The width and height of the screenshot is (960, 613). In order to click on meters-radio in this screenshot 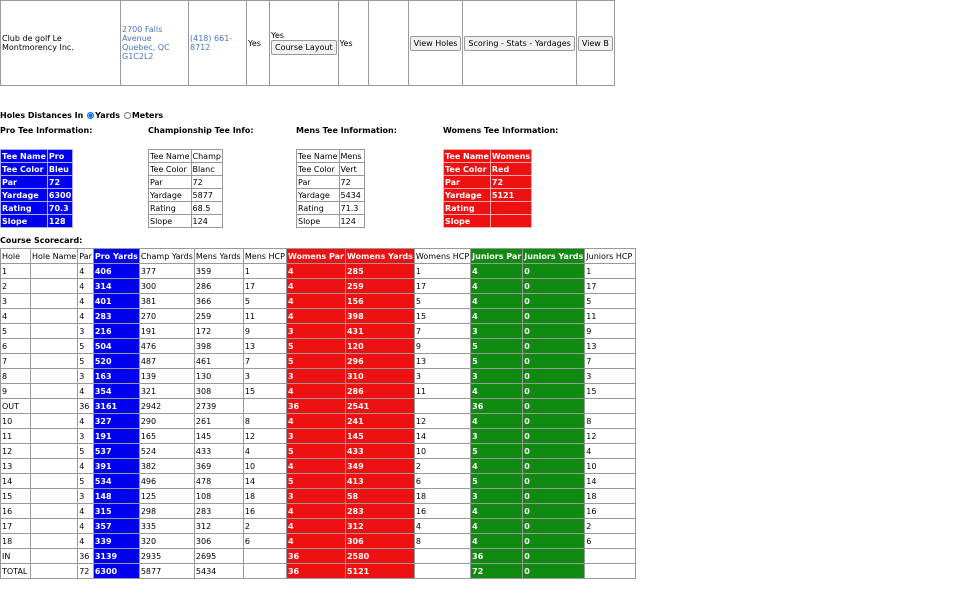, I will do `click(127, 115)`.